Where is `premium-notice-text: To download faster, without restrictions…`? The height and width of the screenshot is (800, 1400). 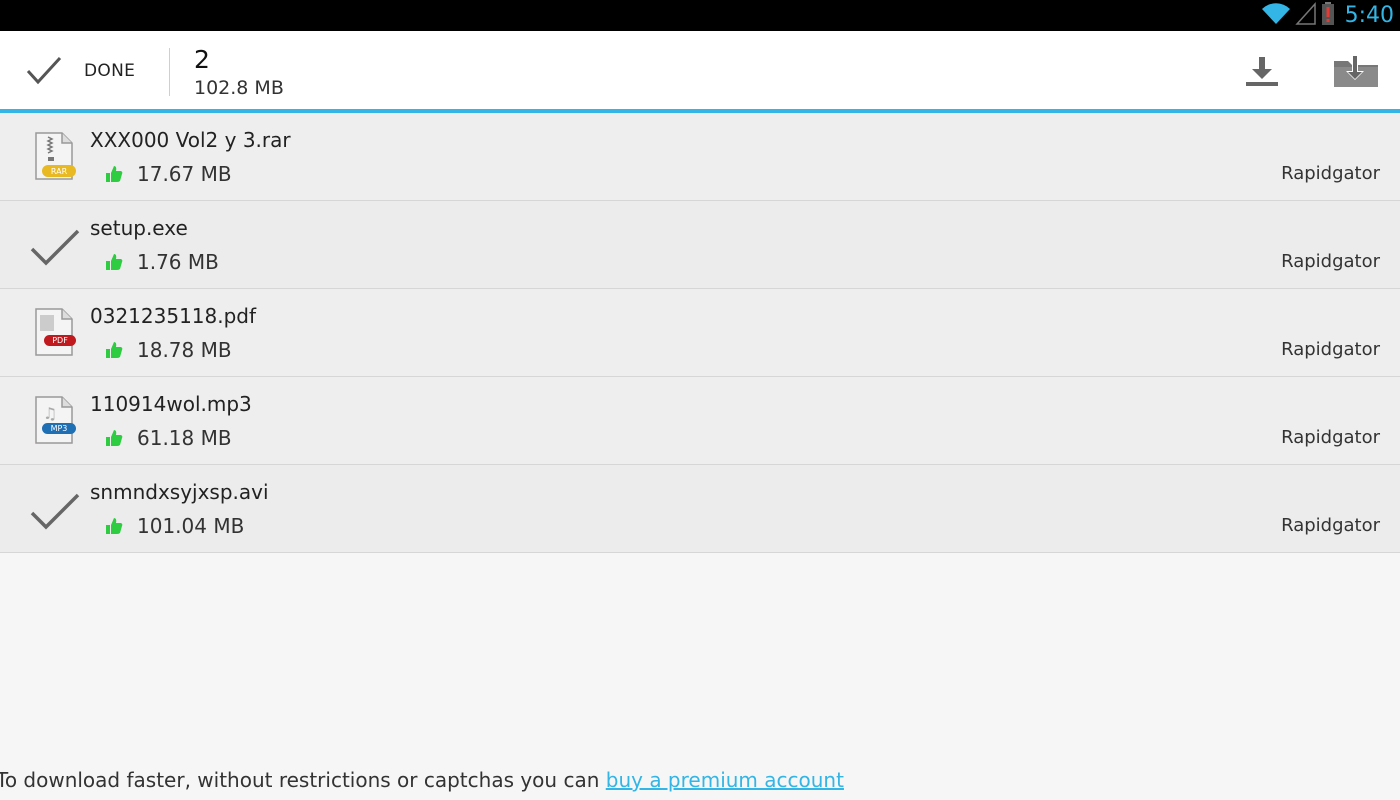 premium-notice-text: To download faster, without restrictions… is located at coordinates (303, 780).